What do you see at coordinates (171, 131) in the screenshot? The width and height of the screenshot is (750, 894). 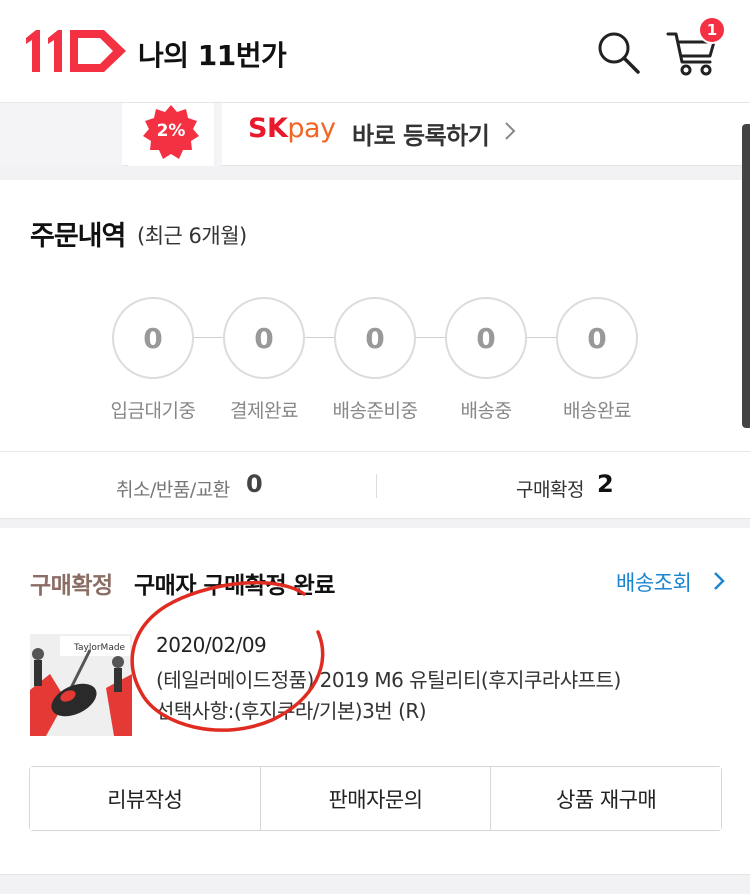 I see `discount-badge: 2%` at bounding box center [171, 131].